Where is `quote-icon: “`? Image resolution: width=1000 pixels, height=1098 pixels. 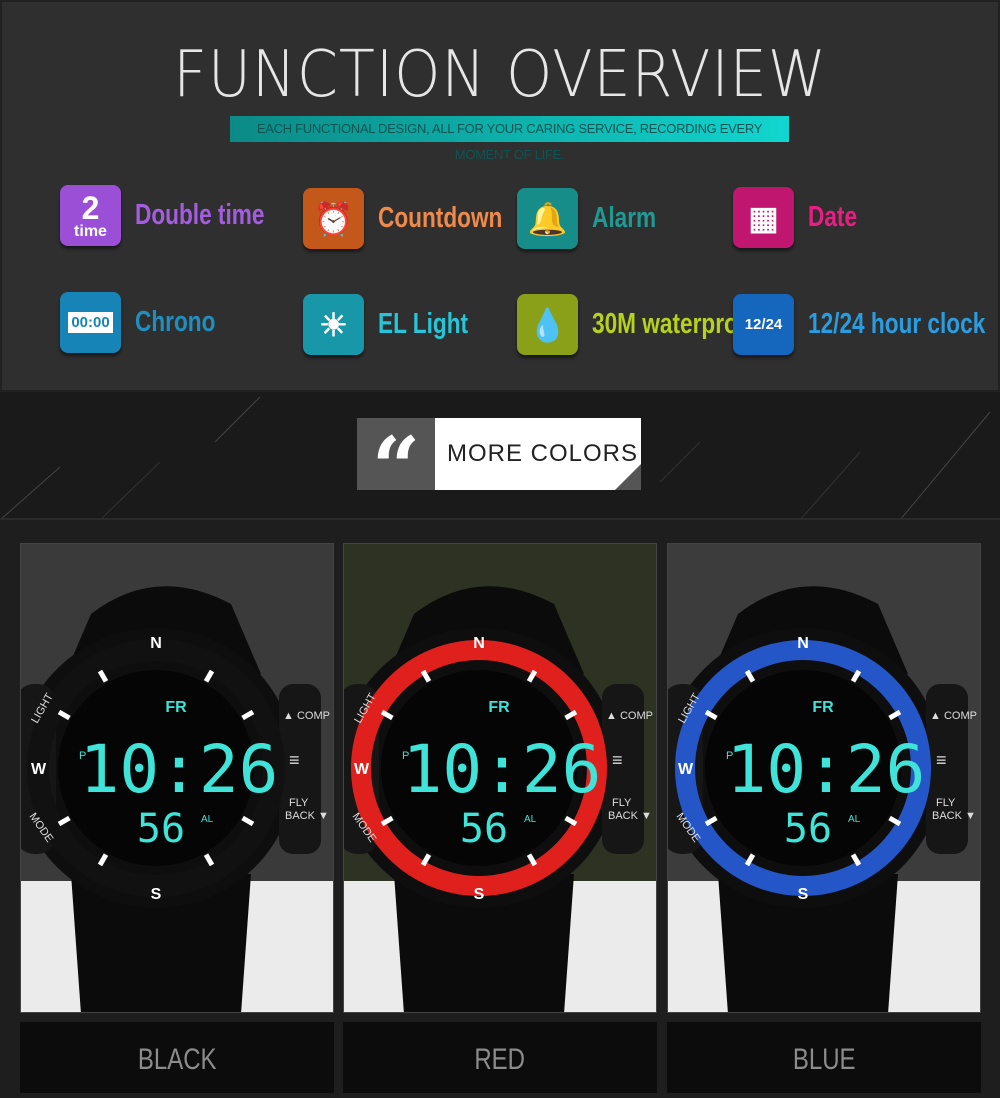
quote-icon: “ is located at coordinates (396, 467).